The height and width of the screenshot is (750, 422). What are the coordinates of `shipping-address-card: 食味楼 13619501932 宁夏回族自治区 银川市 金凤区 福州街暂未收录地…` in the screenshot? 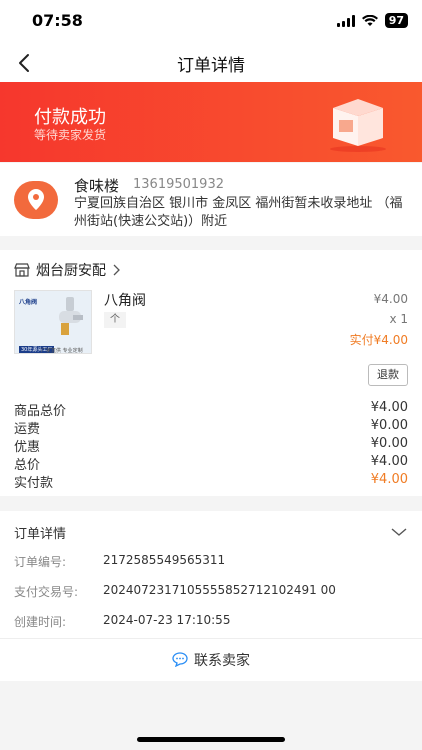 It's located at (211, 199).